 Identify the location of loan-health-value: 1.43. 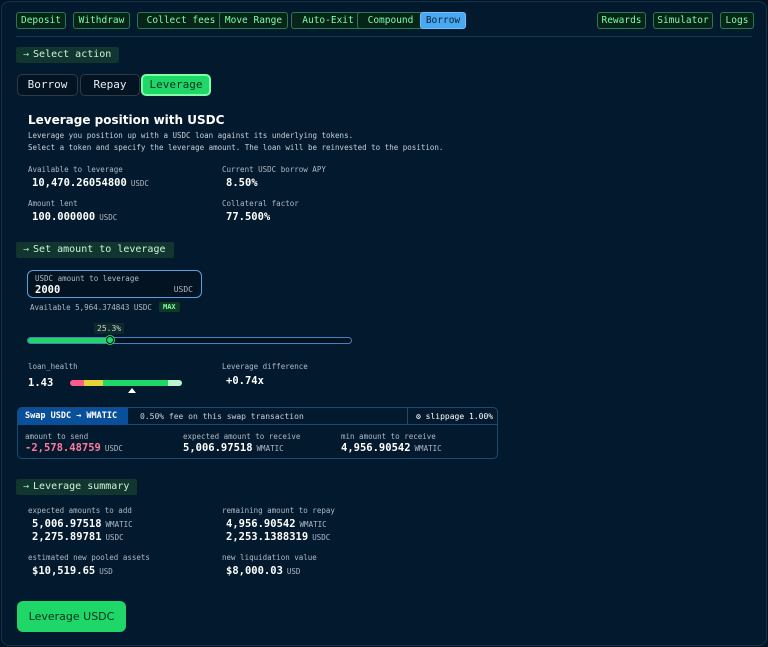
(41, 383).